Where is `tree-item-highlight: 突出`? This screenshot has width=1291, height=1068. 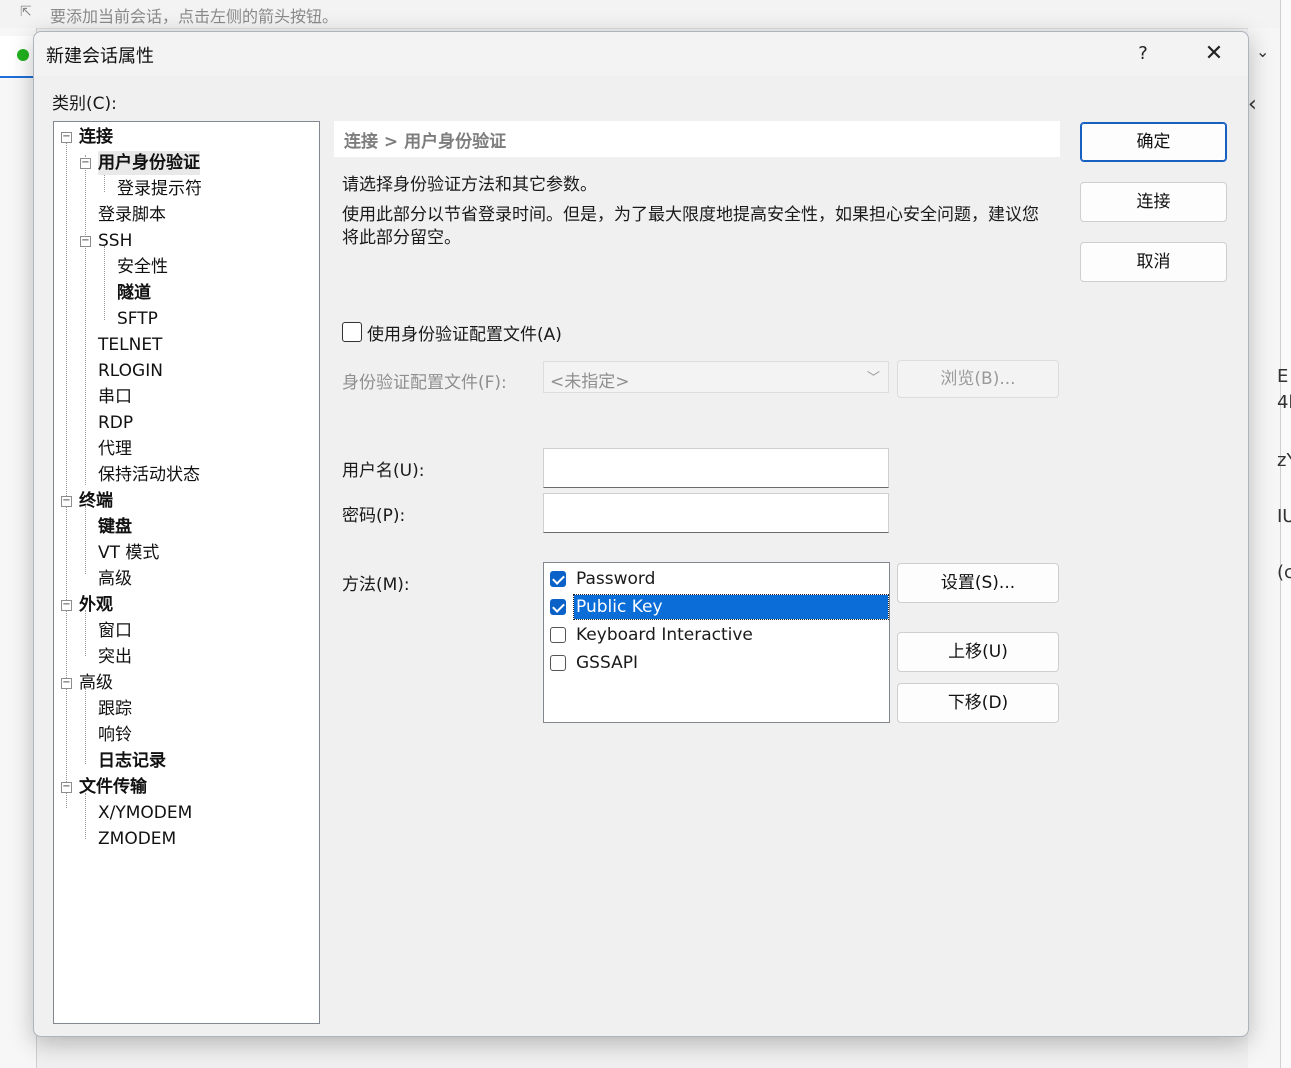
tree-item-highlight: 突出 is located at coordinates (115, 657).